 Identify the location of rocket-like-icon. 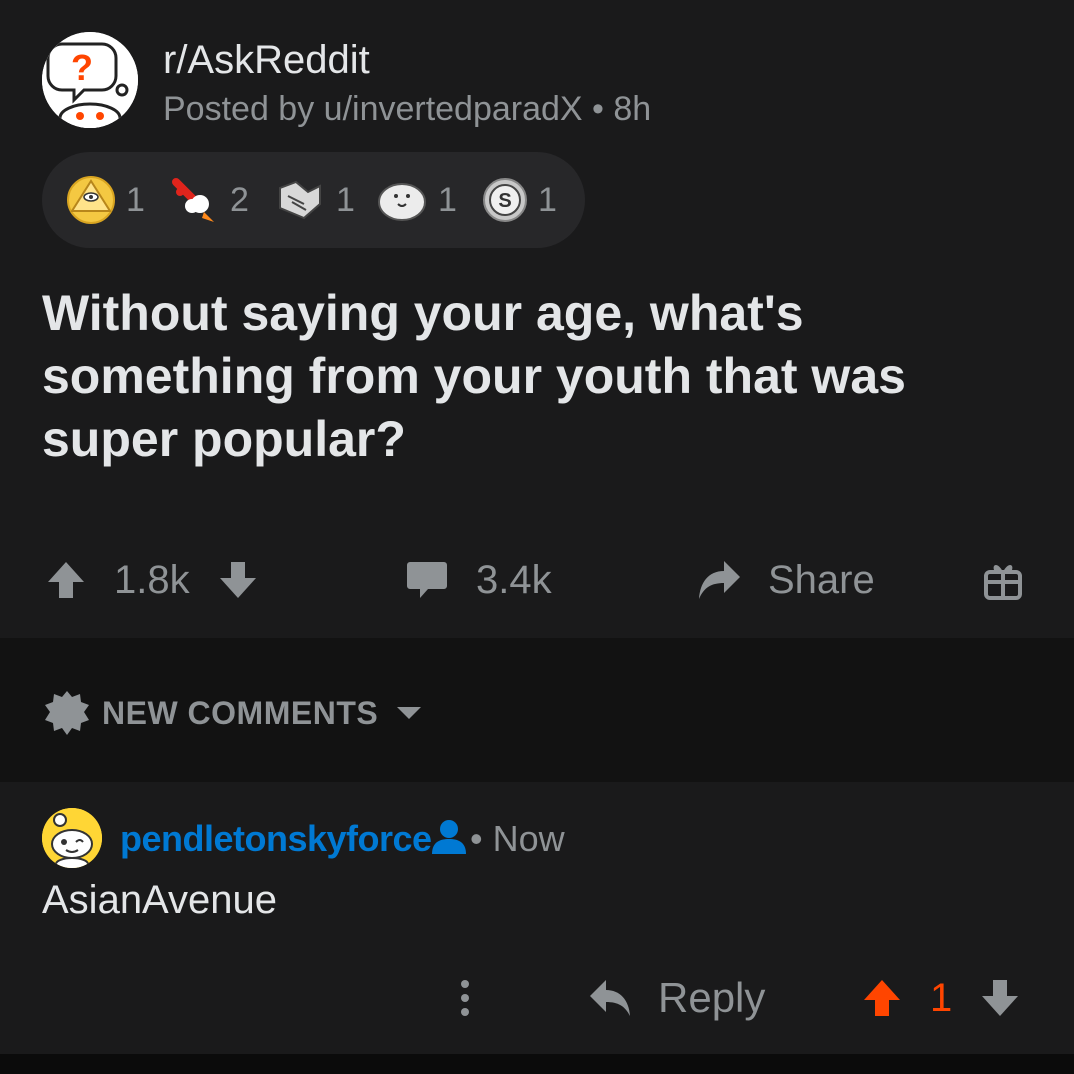
(193, 200).